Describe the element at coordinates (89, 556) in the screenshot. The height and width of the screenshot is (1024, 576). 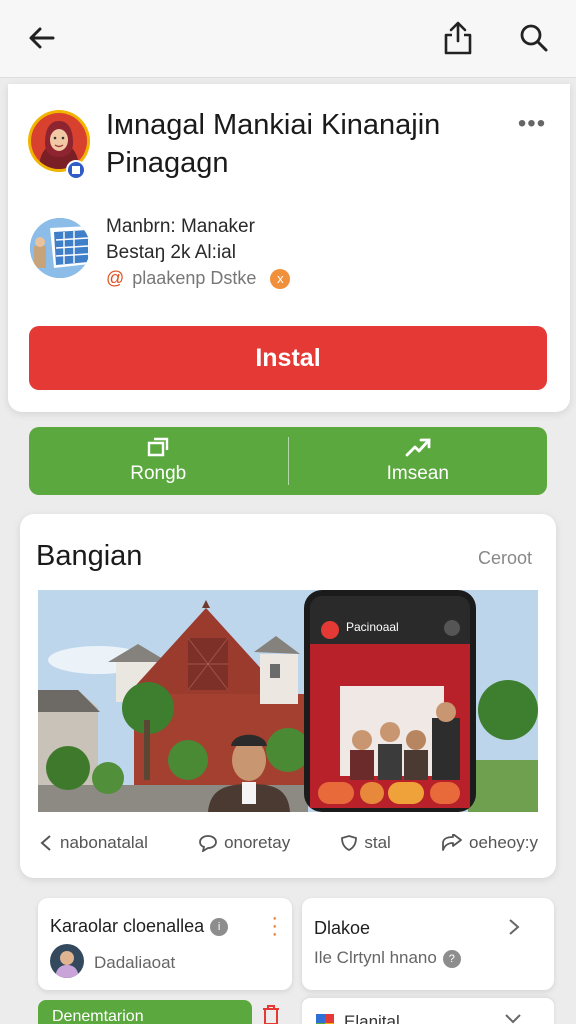
I see `section-title: Bangian` at that location.